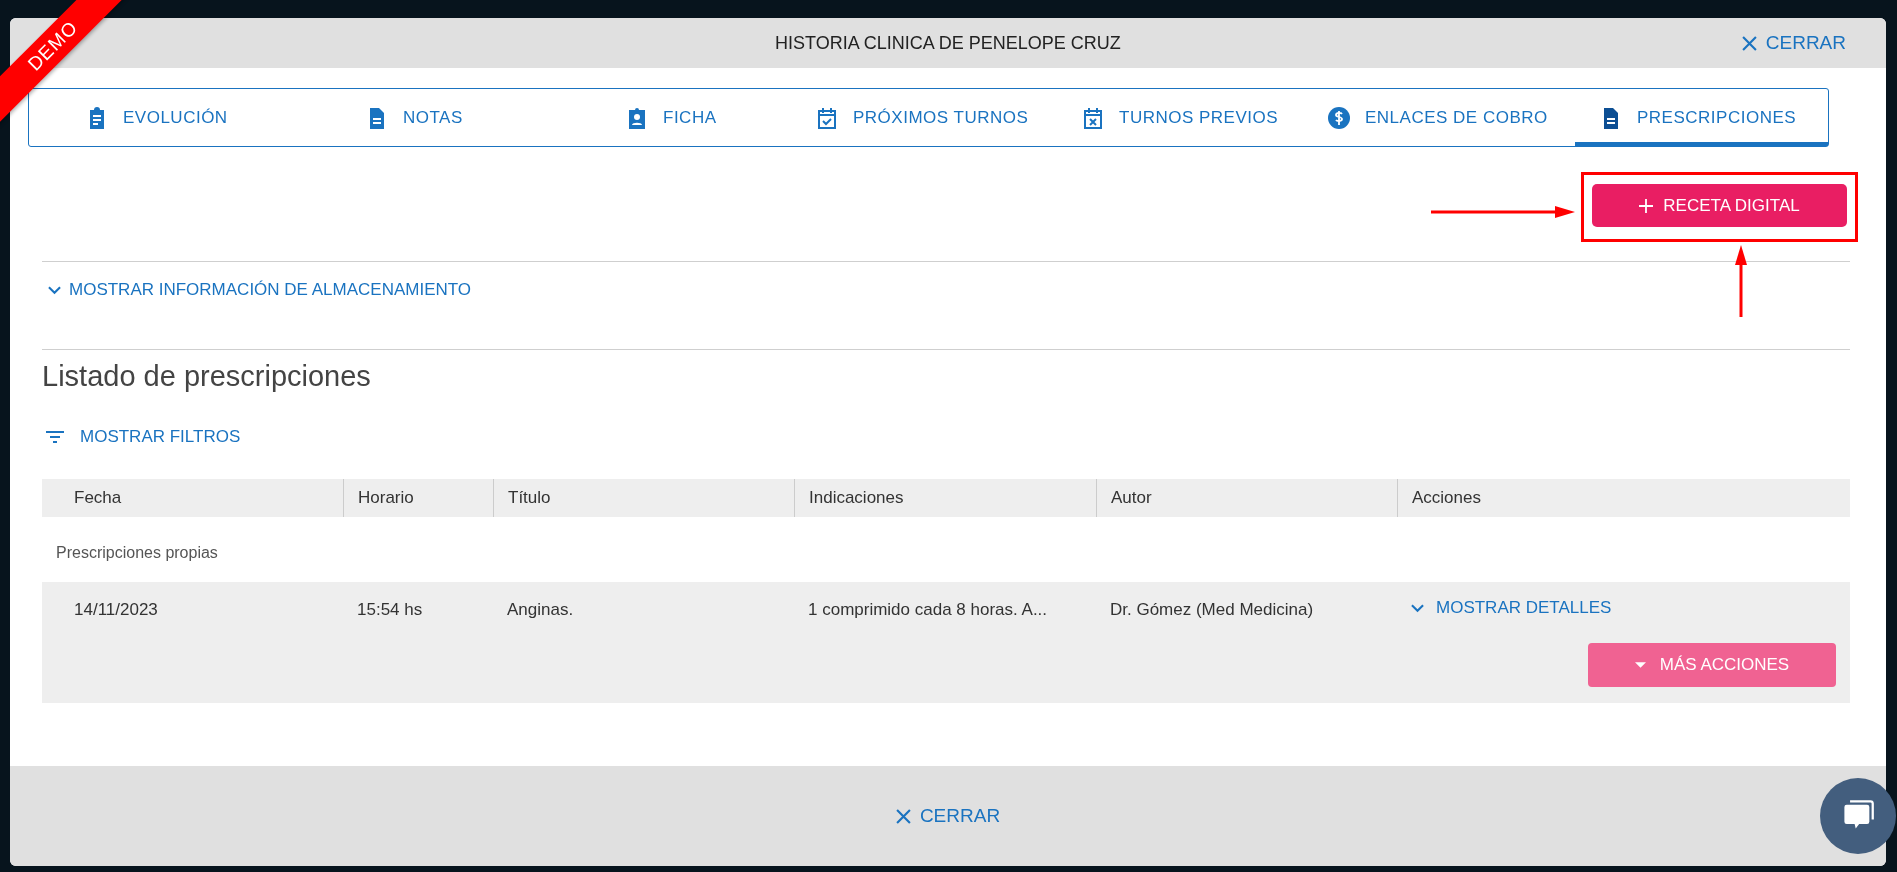 This screenshot has width=1897, height=872. What do you see at coordinates (116, 609) in the screenshot?
I see `table-cell: 14/11/2023` at bounding box center [116, 609].